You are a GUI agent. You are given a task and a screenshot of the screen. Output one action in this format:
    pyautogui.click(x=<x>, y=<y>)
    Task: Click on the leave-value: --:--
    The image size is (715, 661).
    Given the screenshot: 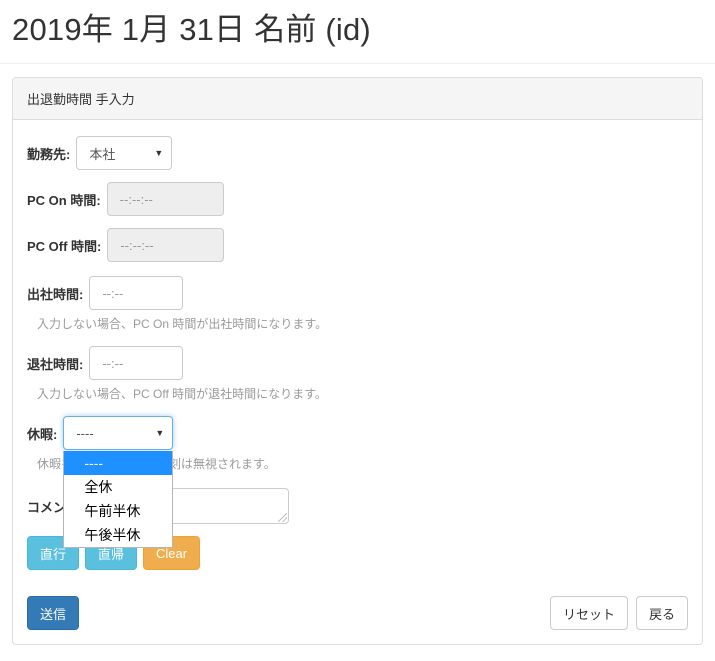 What is the action you would take?
    pyautogui.click(x=113, y=363)
    